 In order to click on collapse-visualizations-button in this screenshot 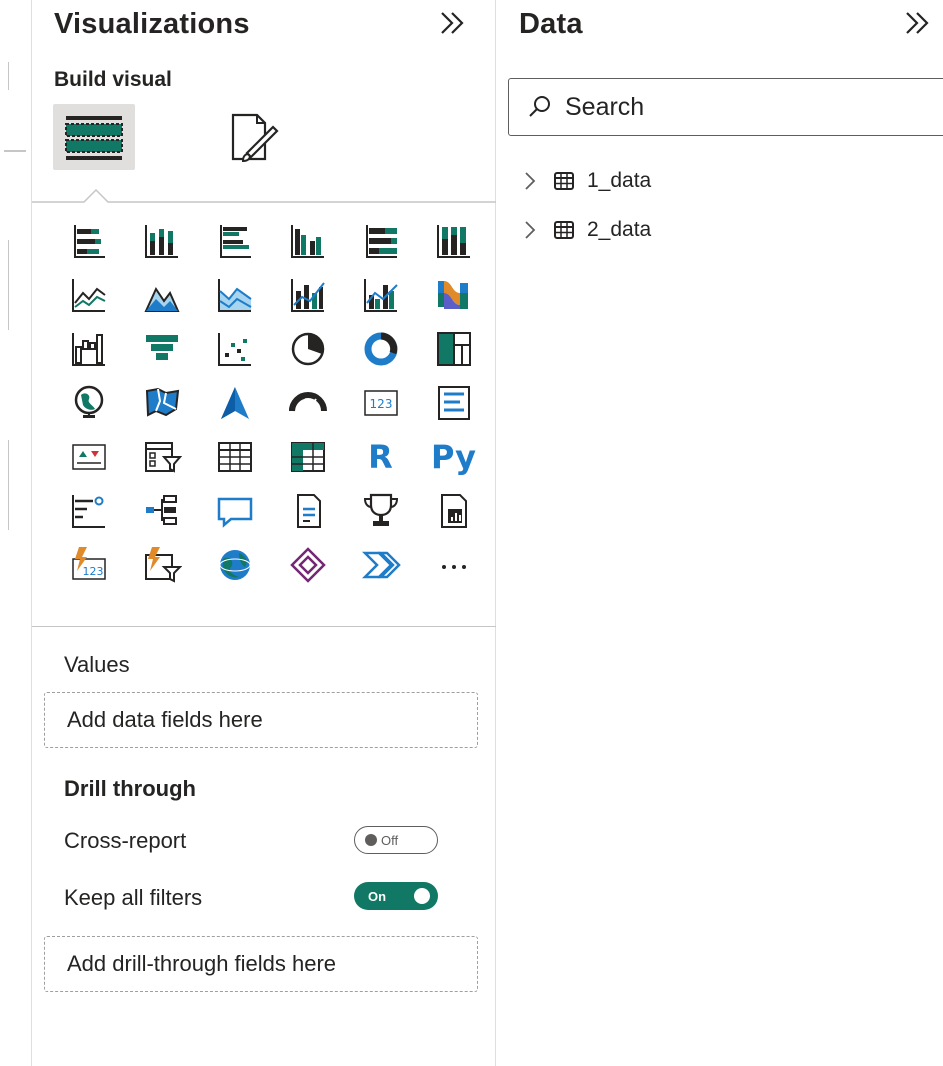, I will do `click(453, 23)`.